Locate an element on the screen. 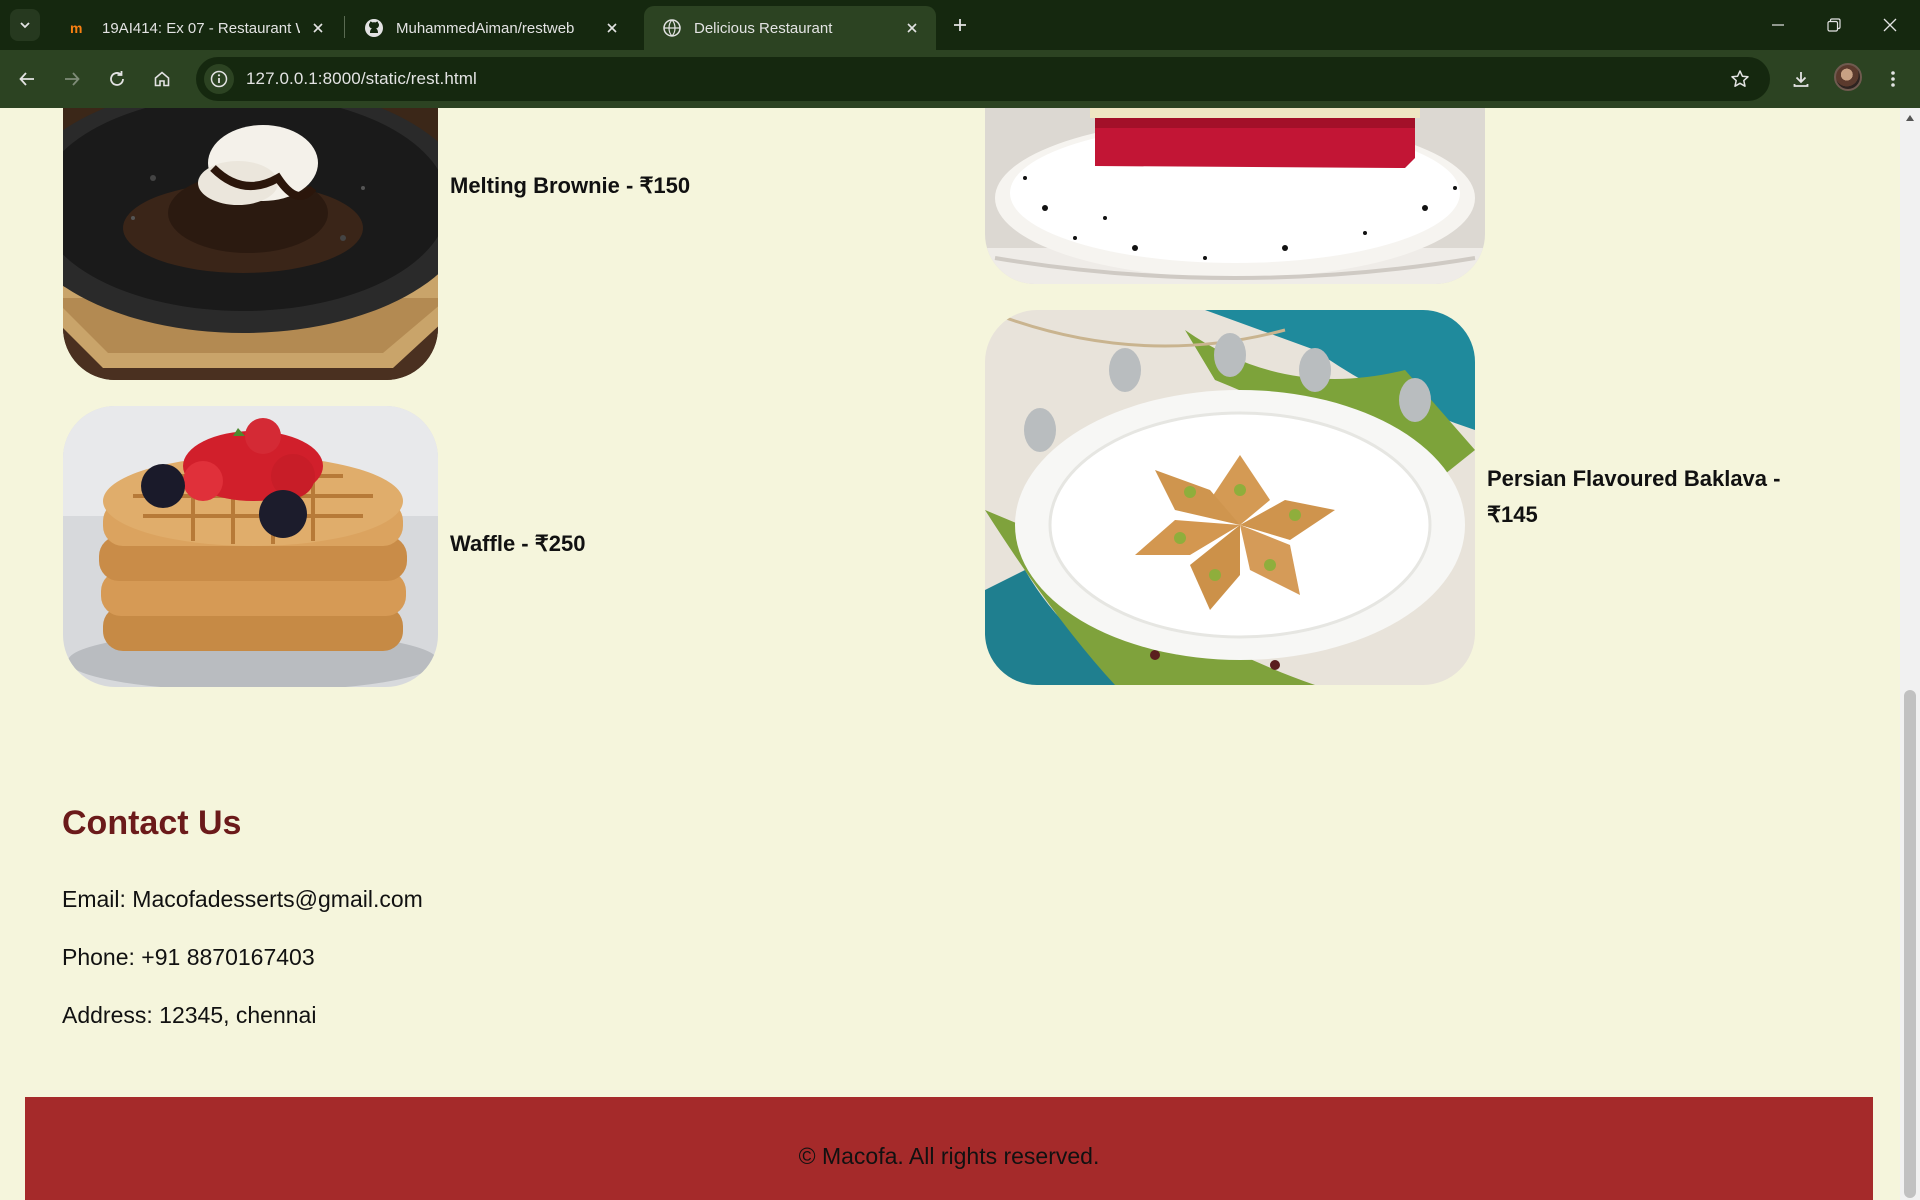  page-footer: © Macofa. All rights reserved. is located at coordinates (949, 1148).